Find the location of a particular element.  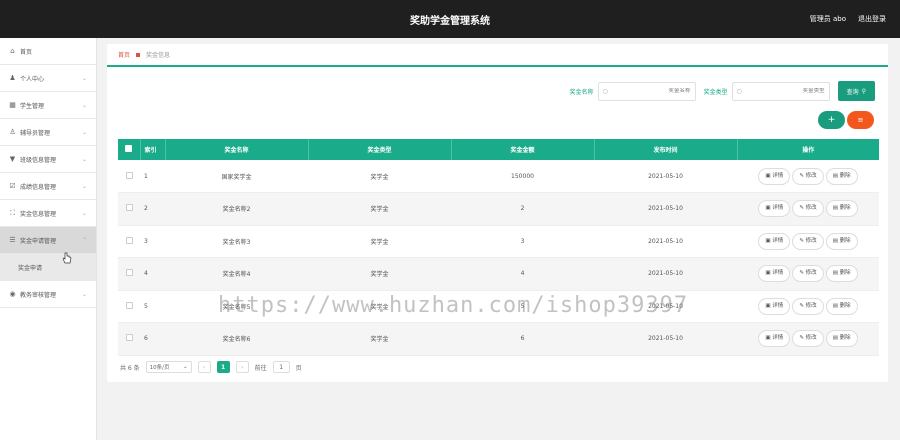

sidebar-item-bonus-apply: ☰ 奖金申请管理 ⌃ is located at coordinates (48, 240).